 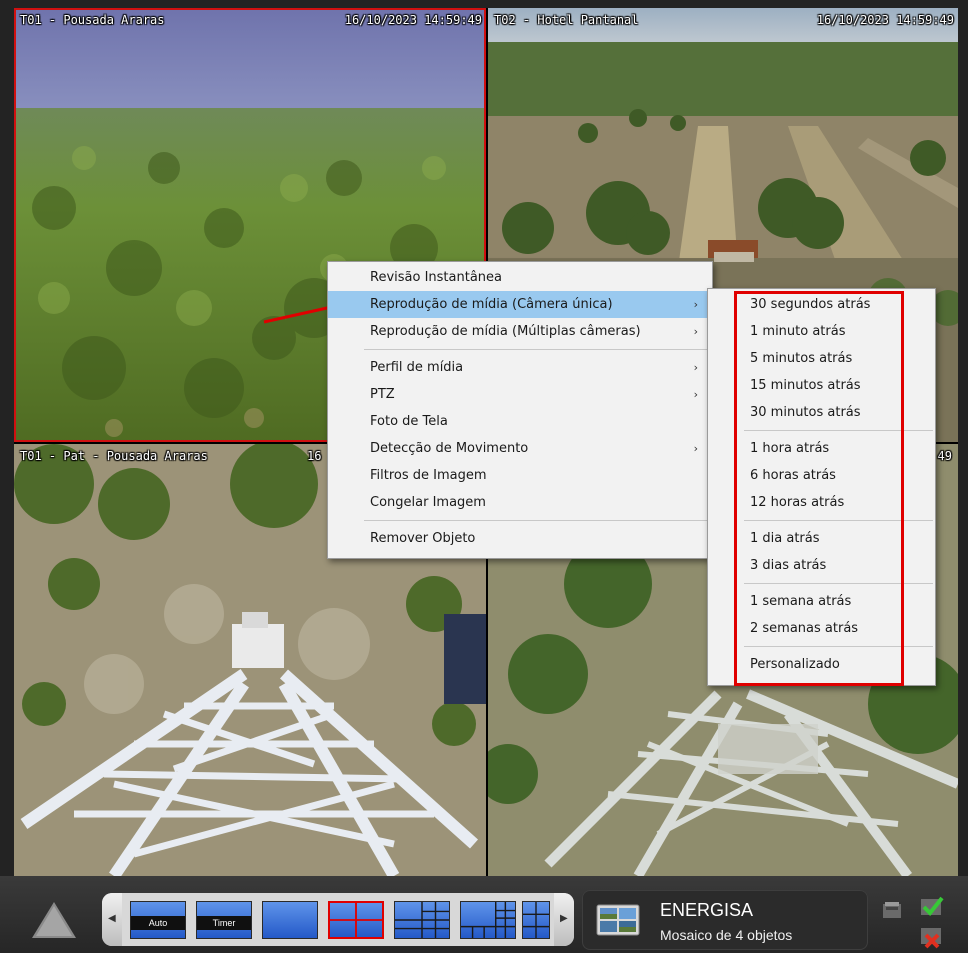 I want to click on submenu-item-3-days: 3 dias atrás, so click(x=821, y=565).